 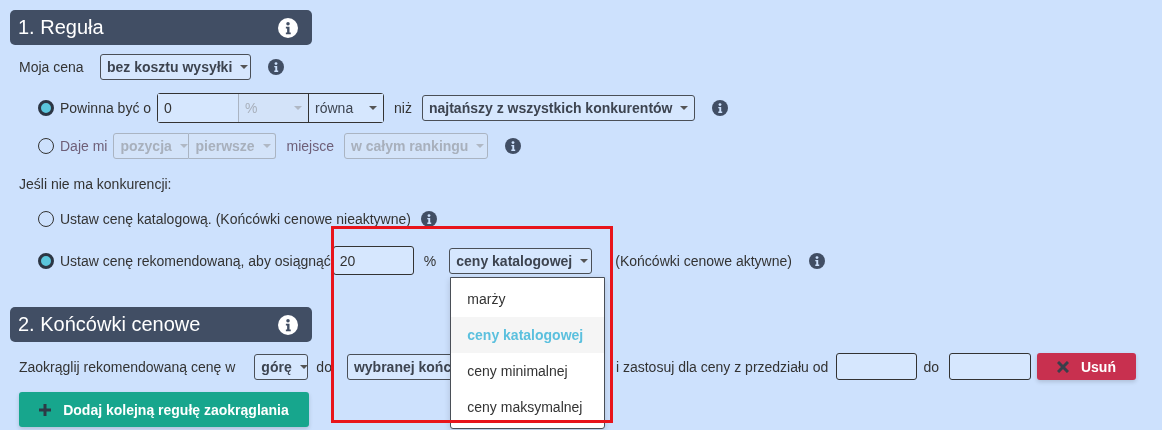 What do you see at coordinates (95, 184) in the screenshot?
I see `section-label: Jeśli nie ma konkurencji:` at bounding box center [95, 184].